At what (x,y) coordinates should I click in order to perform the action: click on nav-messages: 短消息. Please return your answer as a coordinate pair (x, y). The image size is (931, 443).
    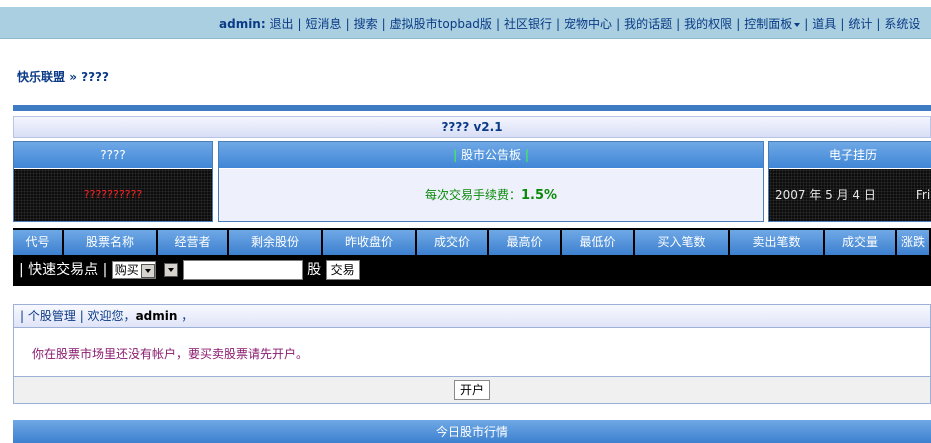
    Looking at the image, I should click on (324, 24).